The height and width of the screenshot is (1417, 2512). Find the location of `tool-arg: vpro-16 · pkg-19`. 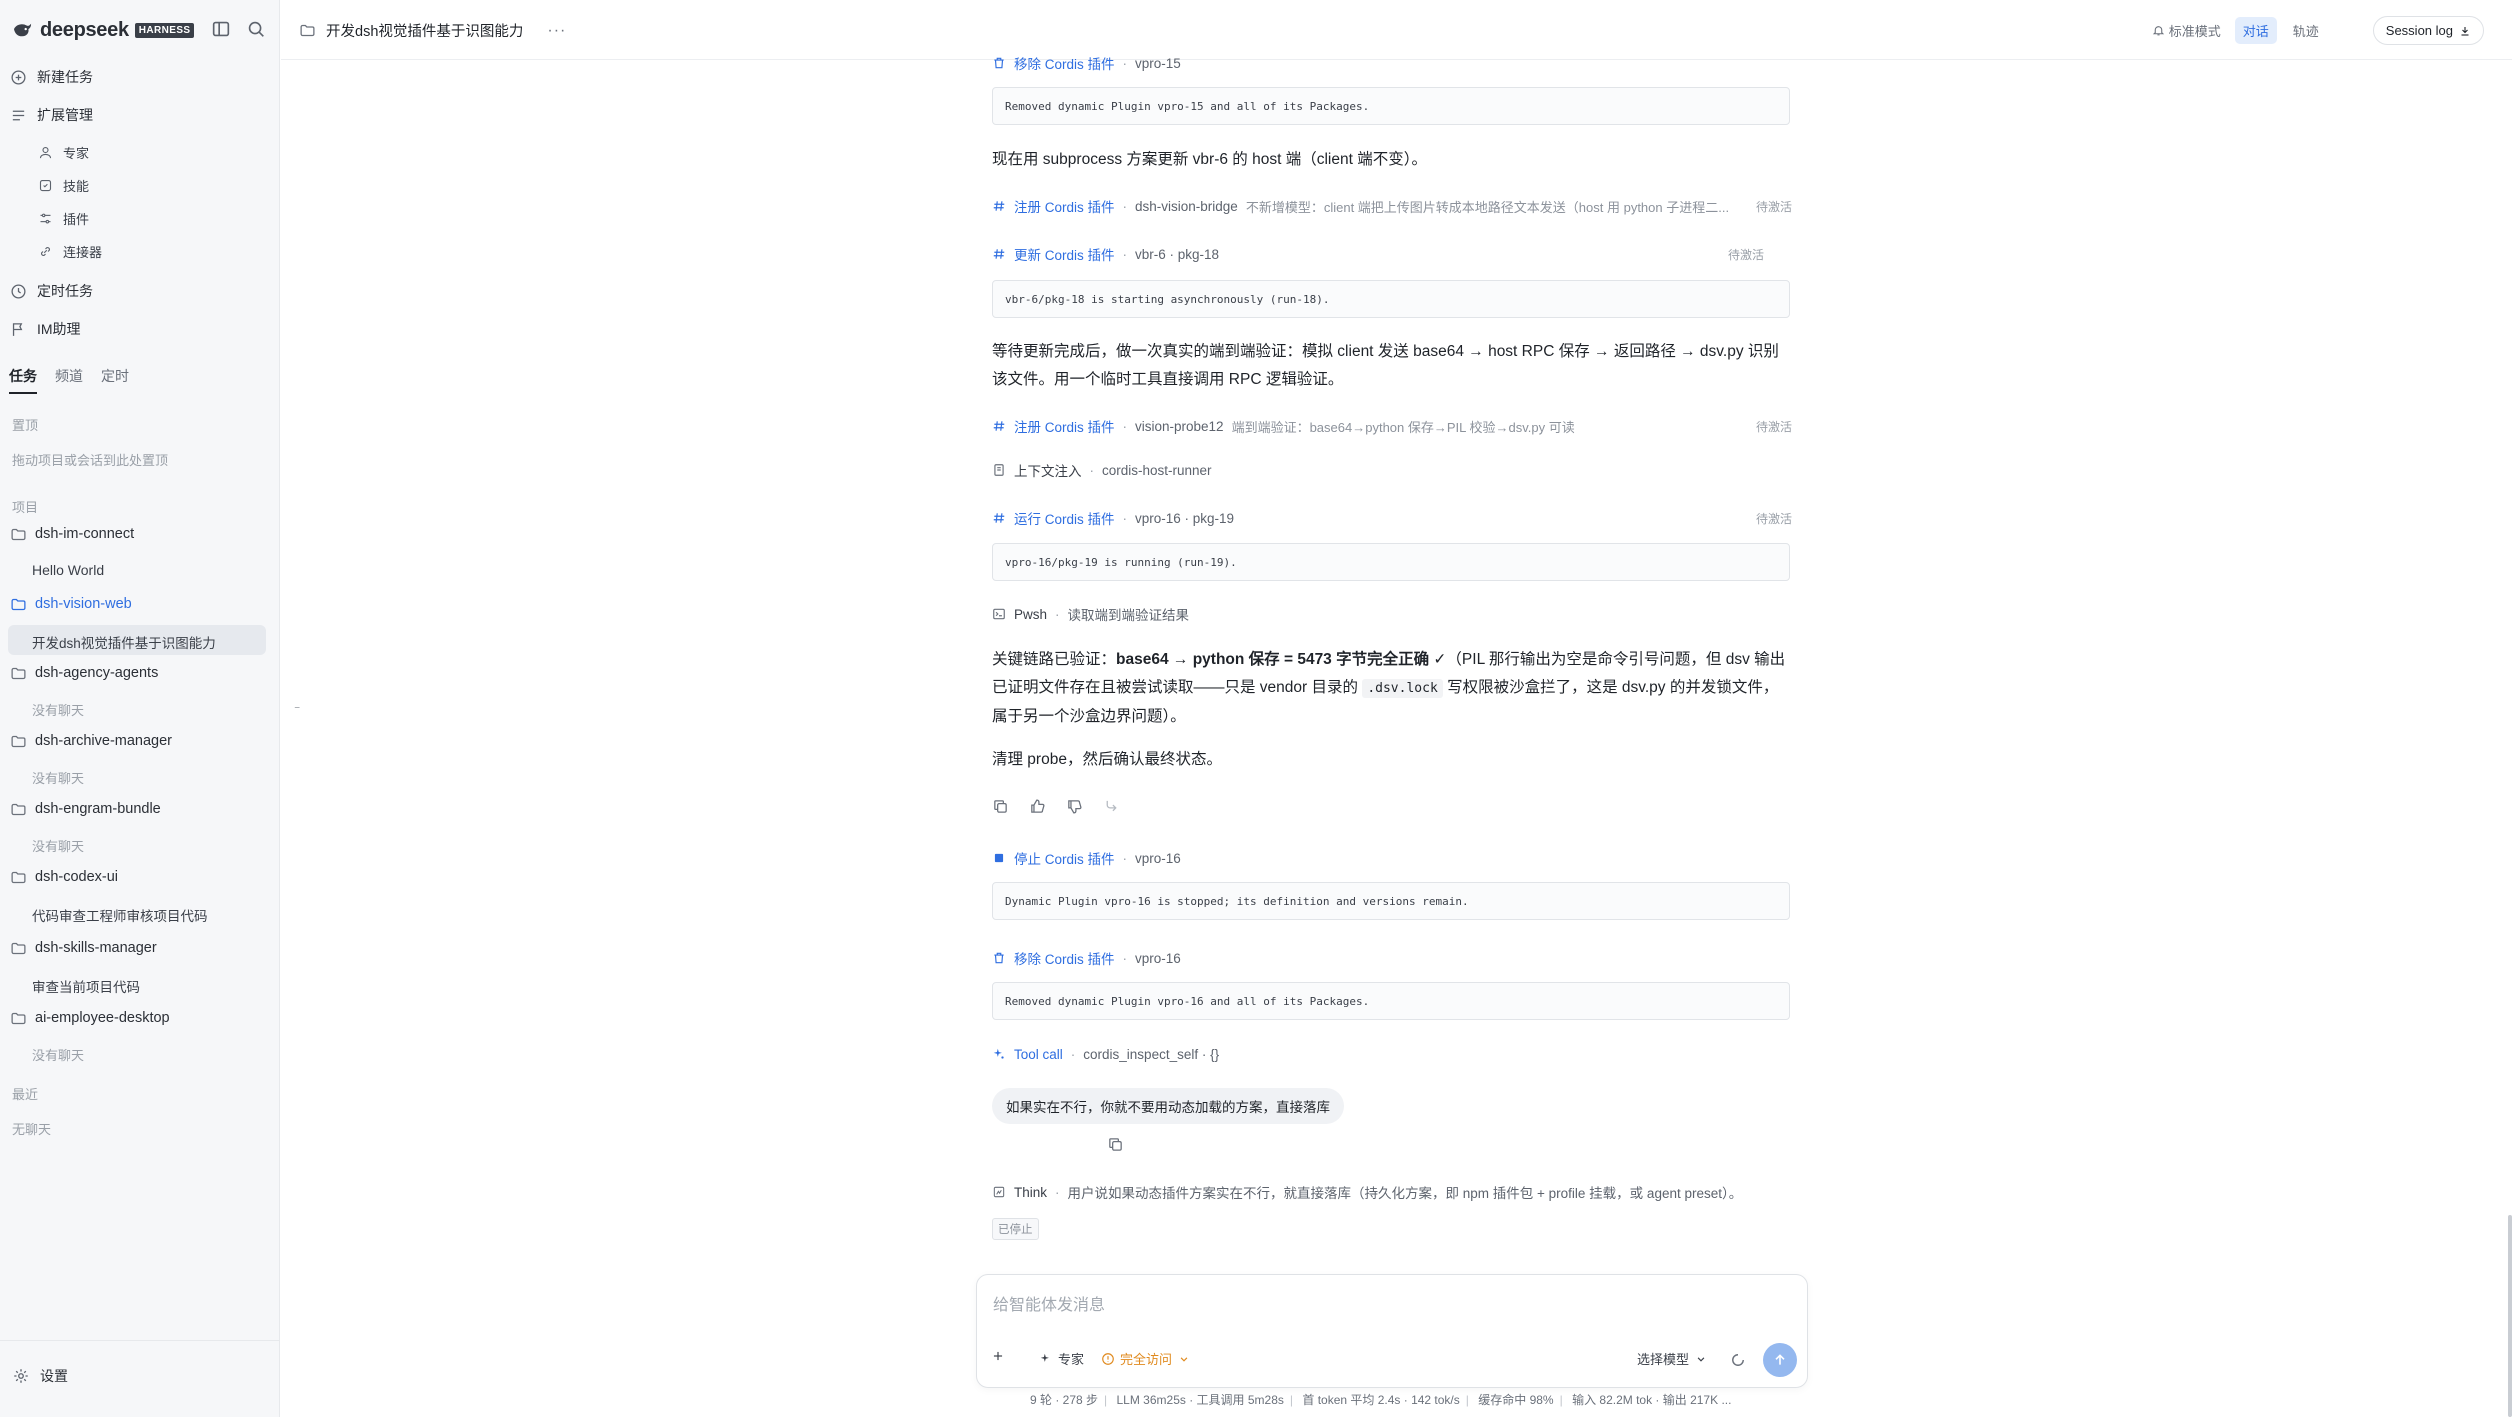

tool-arg: vpro-16 · pkg-19 is located at coordinates (1185, 518).